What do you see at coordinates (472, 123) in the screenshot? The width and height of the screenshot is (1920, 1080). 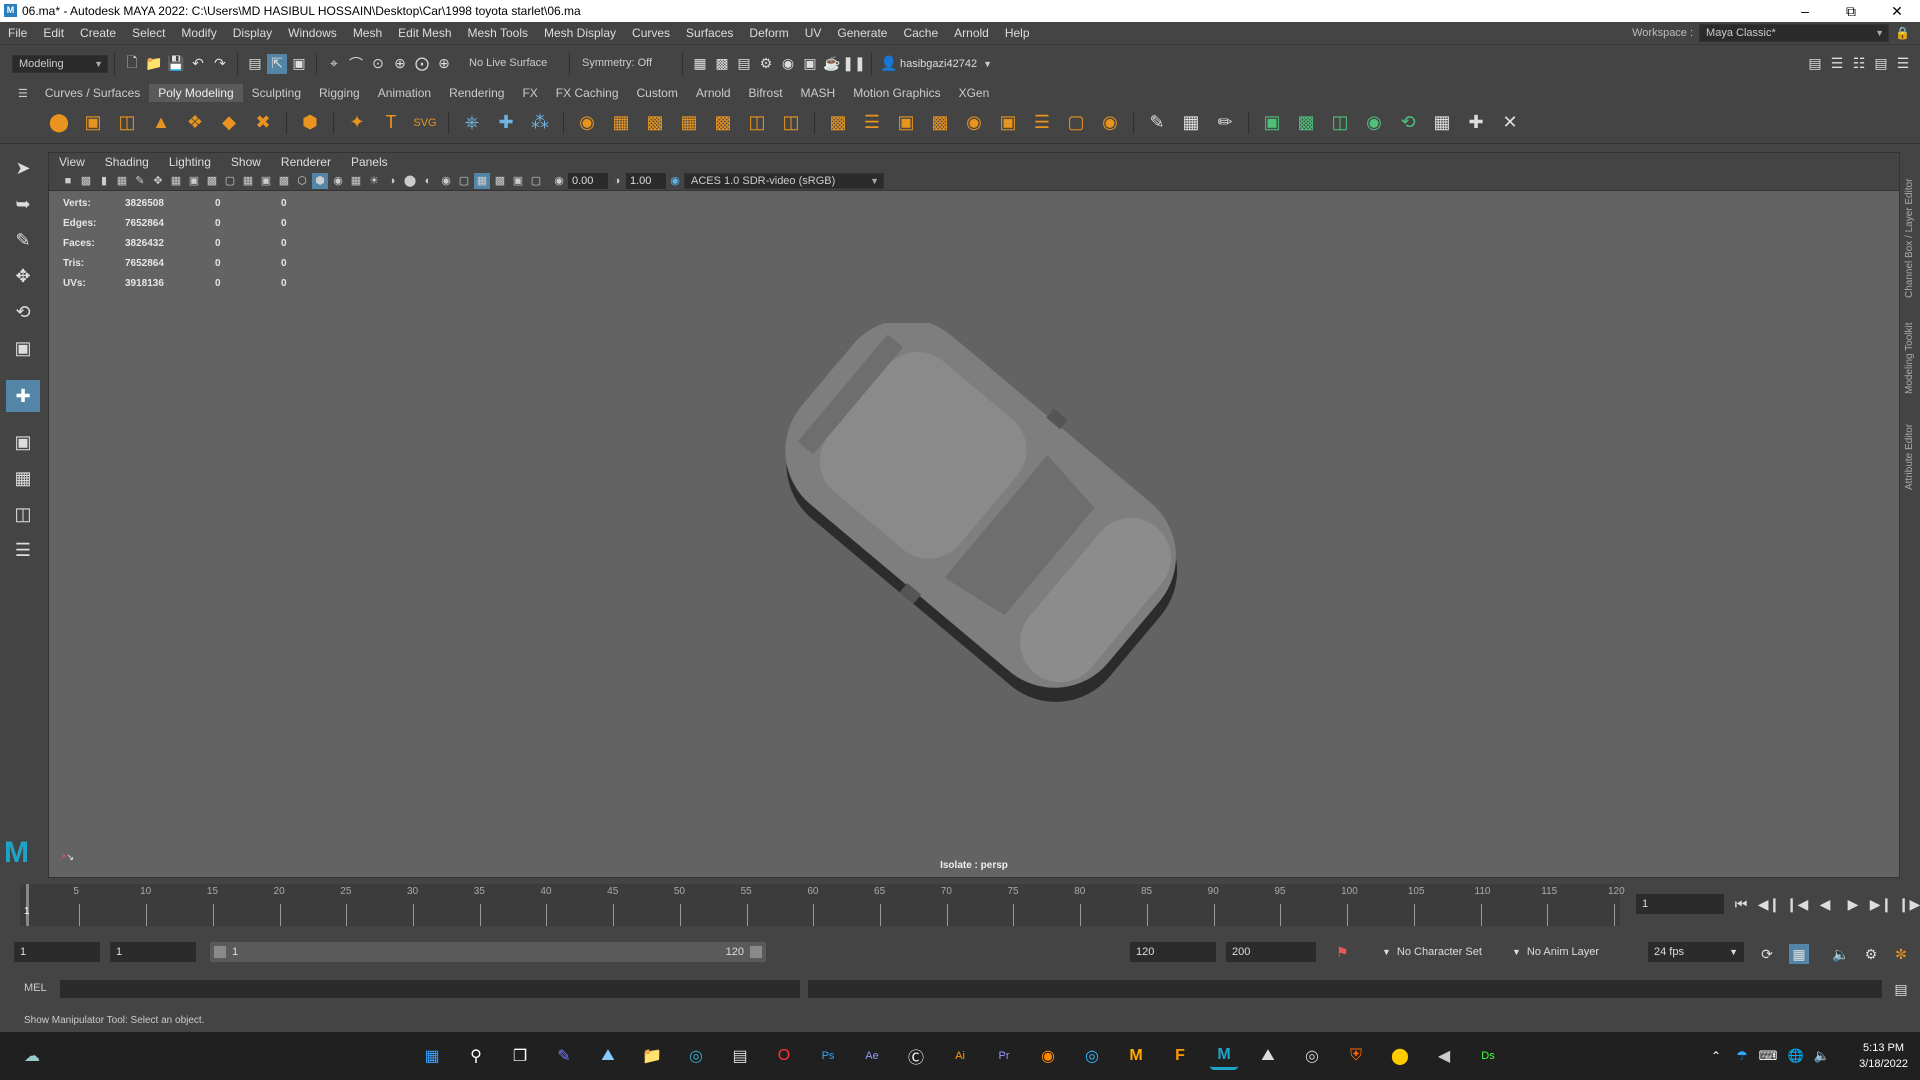 I see `mirror-icon: ⎈` at bounding box center [472, 123].